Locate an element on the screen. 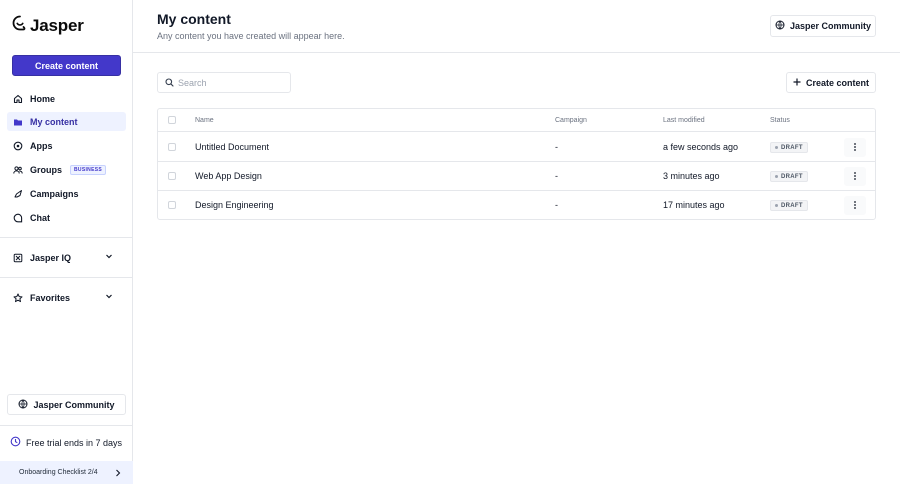  jasper-logo-text: Jasper is located at coordinates (57, 25).